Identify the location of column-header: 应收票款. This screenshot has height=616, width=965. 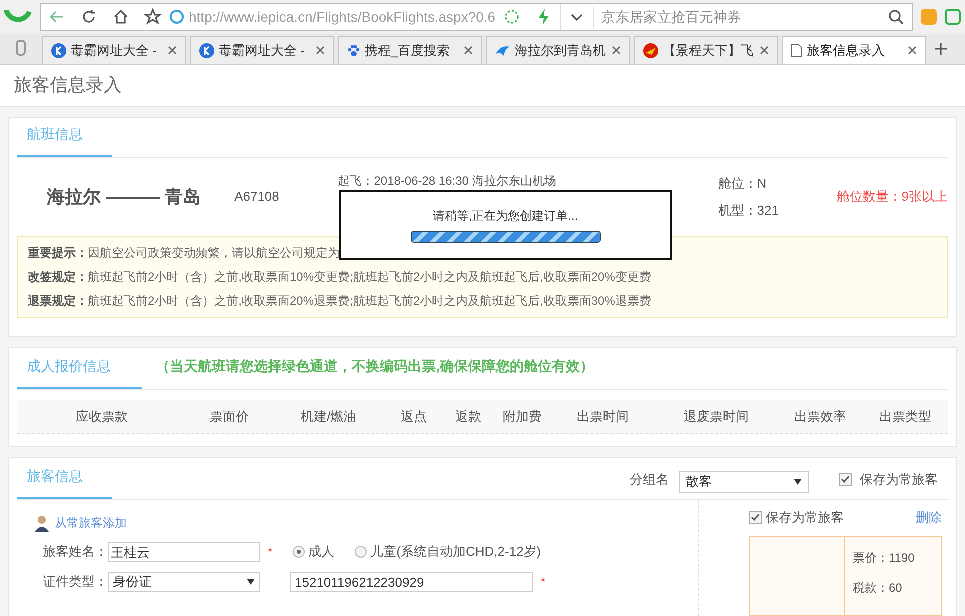
(102, 417).